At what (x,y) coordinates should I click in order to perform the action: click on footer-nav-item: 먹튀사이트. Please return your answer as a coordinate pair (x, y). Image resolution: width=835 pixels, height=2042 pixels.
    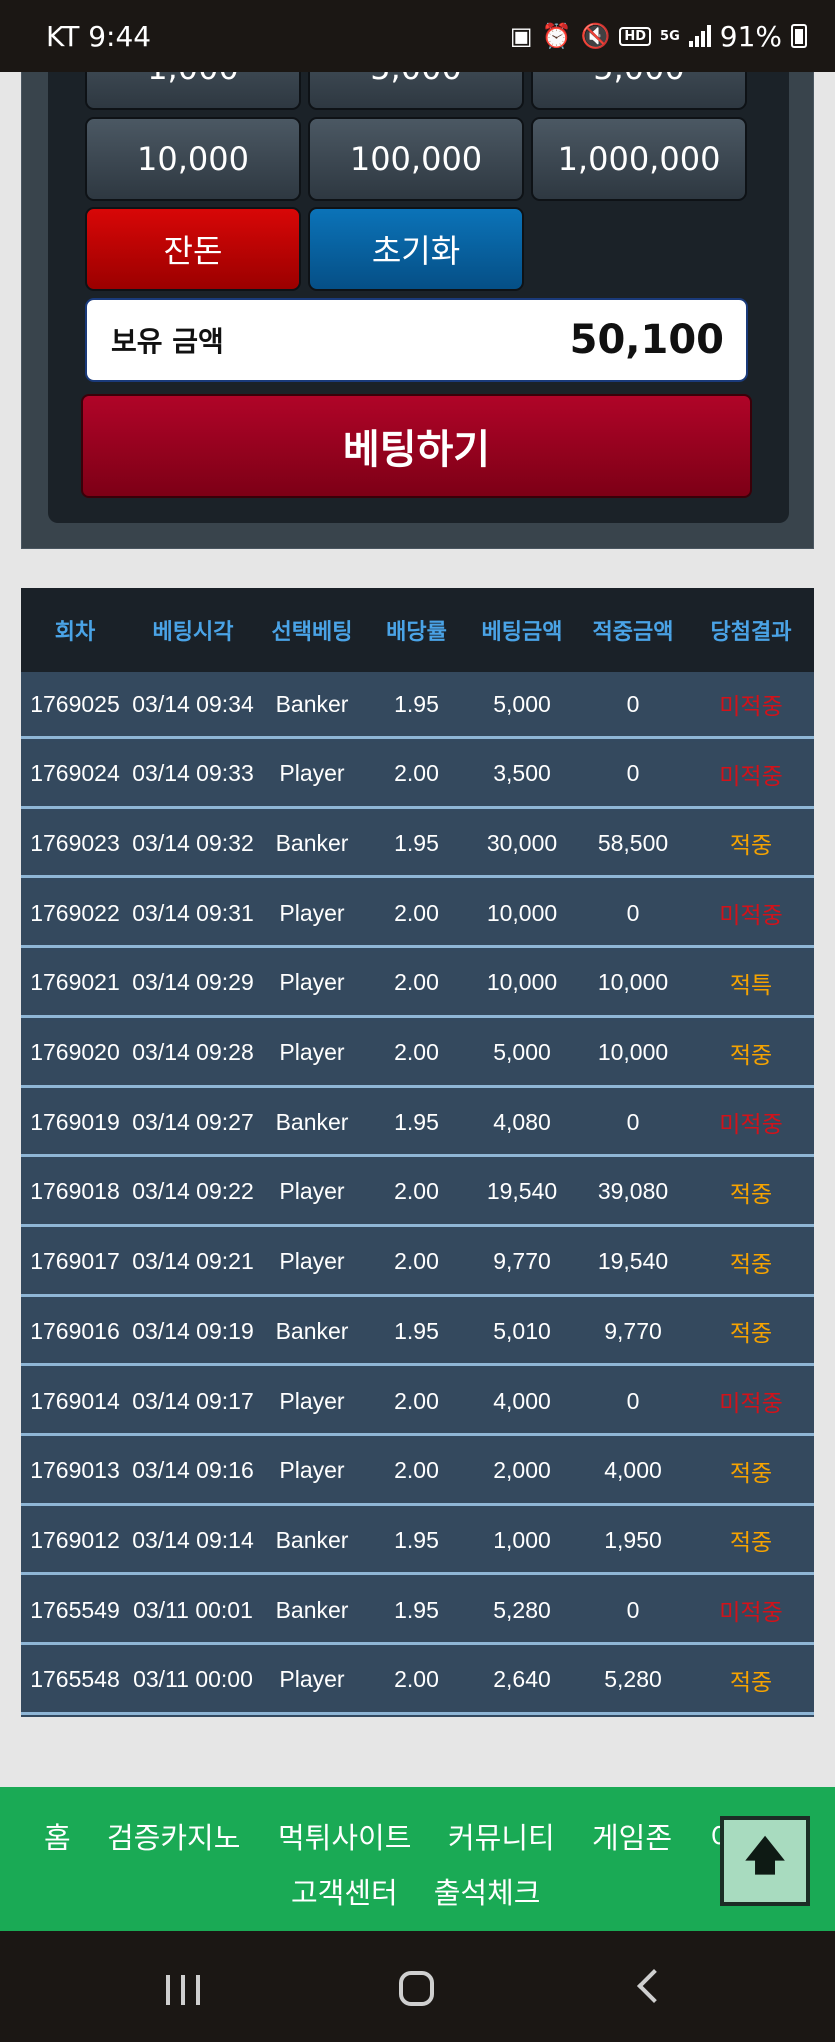
    Looking at the image, I should click on (344, 1836).